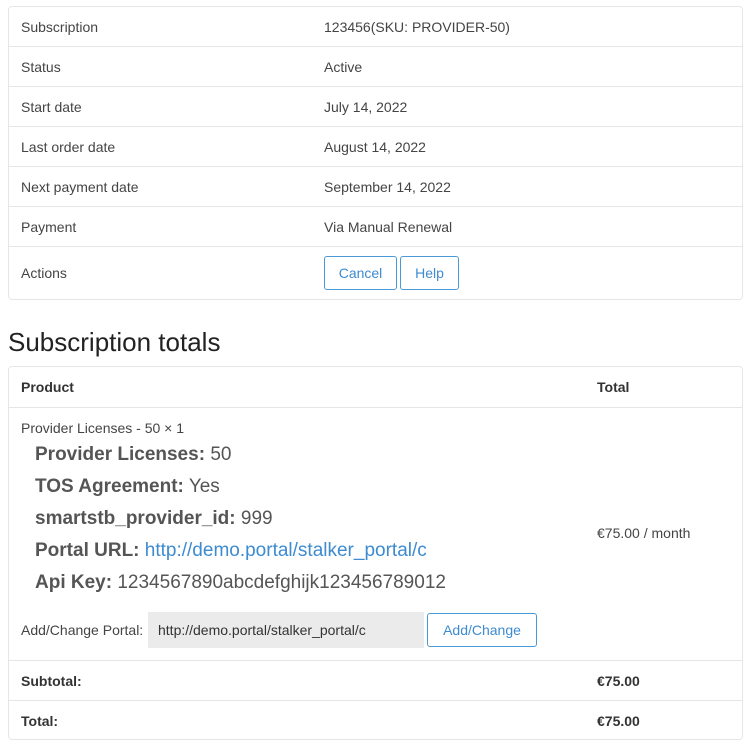 The height and width of the screenshot is (748, 754). I want to click on meta-value: 1234567890abcdefghijk123456789012, so click(281, 582).